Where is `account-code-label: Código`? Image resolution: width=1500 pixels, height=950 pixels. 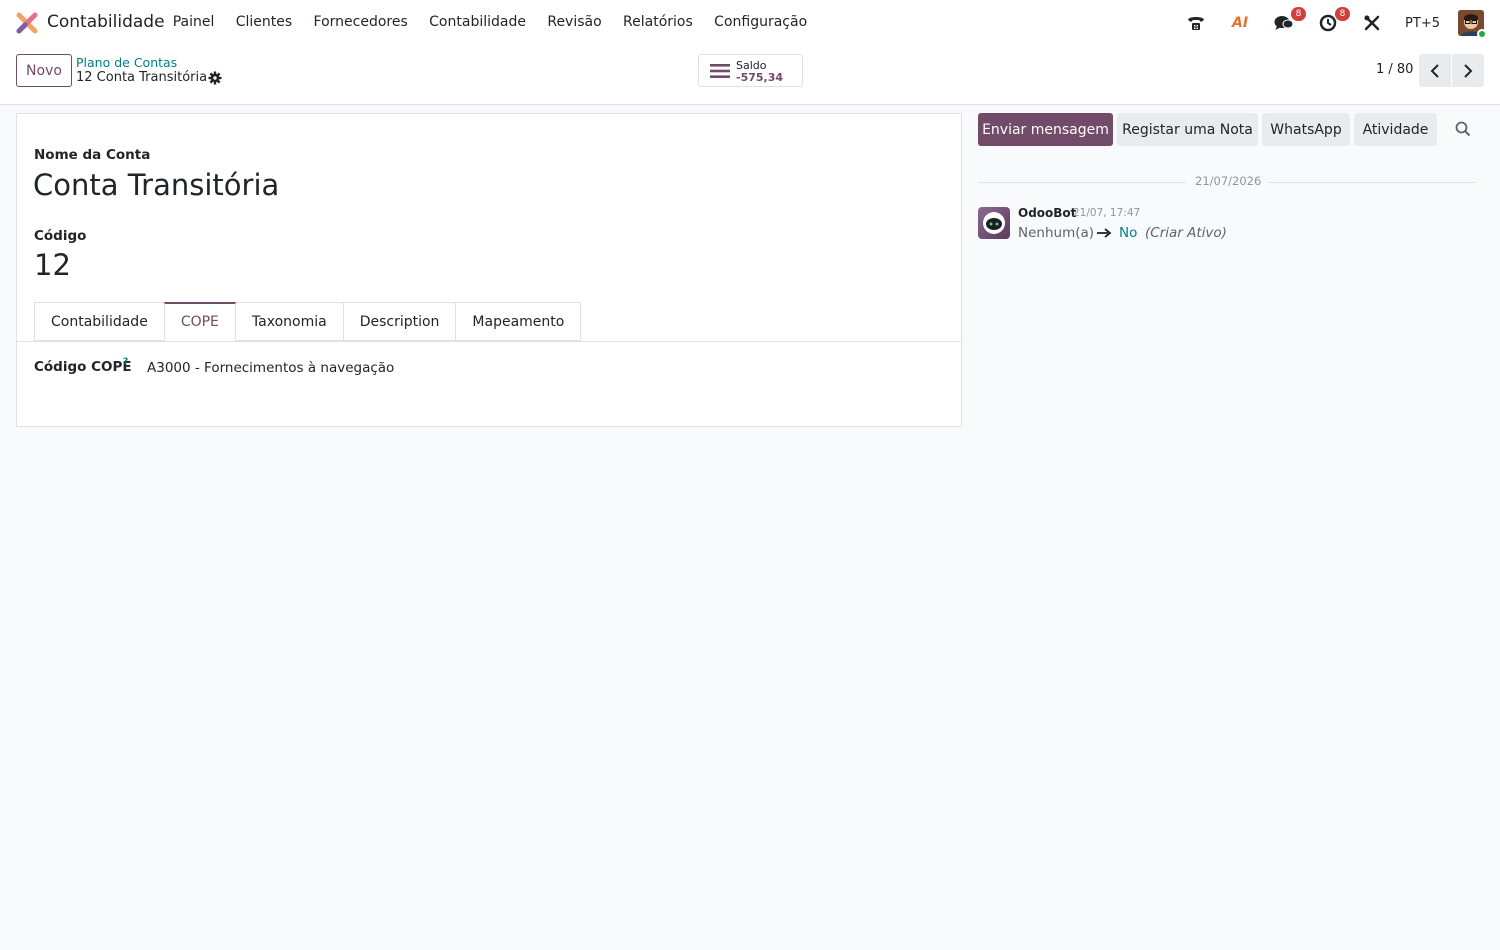 account-code-label: Código is located at coordinates (60, 236).